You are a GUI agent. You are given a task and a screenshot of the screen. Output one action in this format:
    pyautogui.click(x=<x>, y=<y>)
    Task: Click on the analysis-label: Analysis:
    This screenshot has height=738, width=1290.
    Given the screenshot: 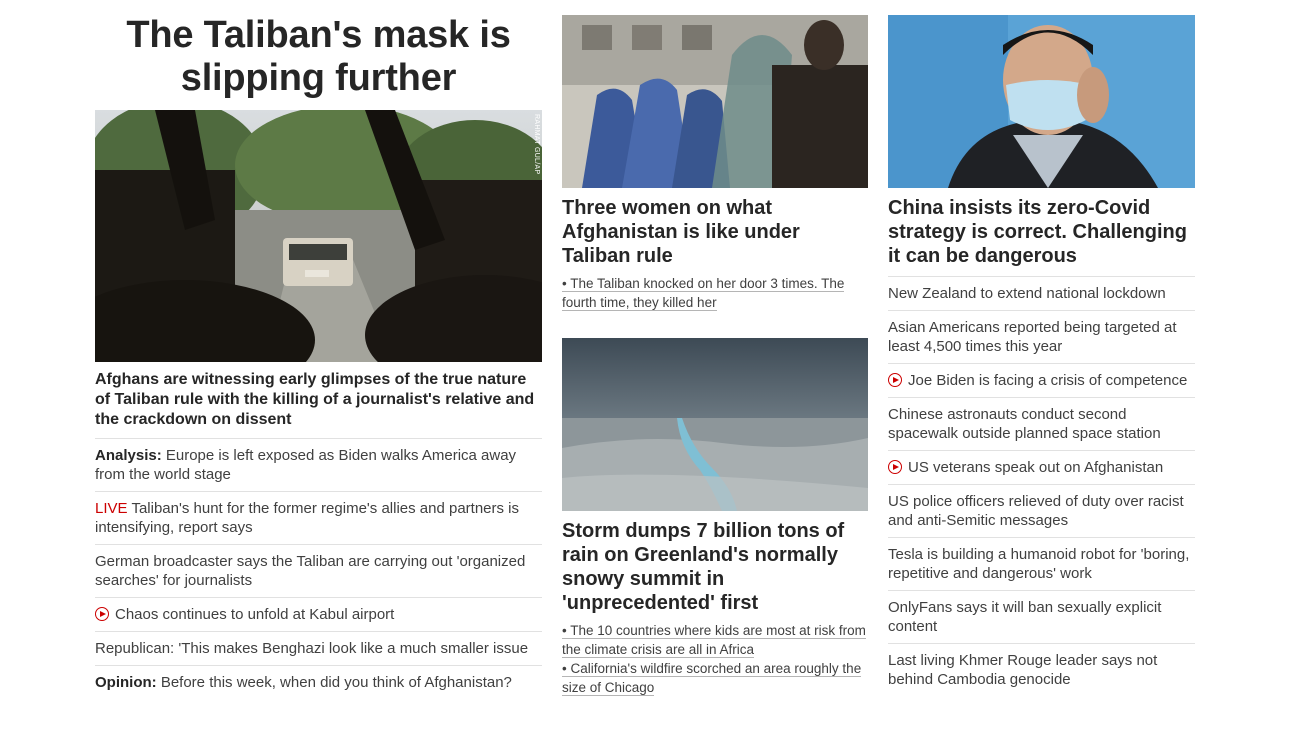 What is the action you would take?
    pyautogui.click(x=128, y=455)
    